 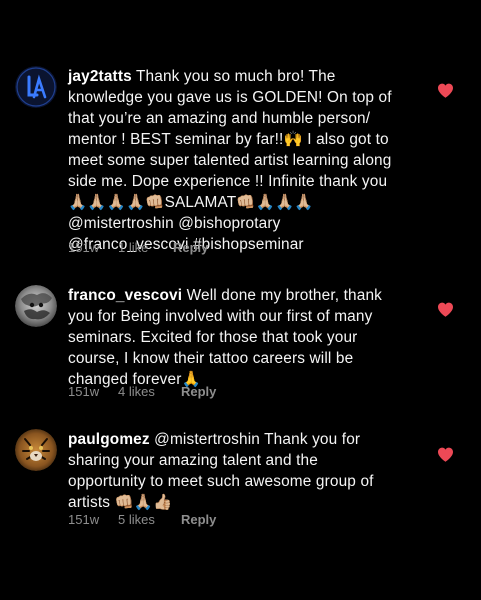 I want to click on user-photo-icon, so click(x=36, y=306).